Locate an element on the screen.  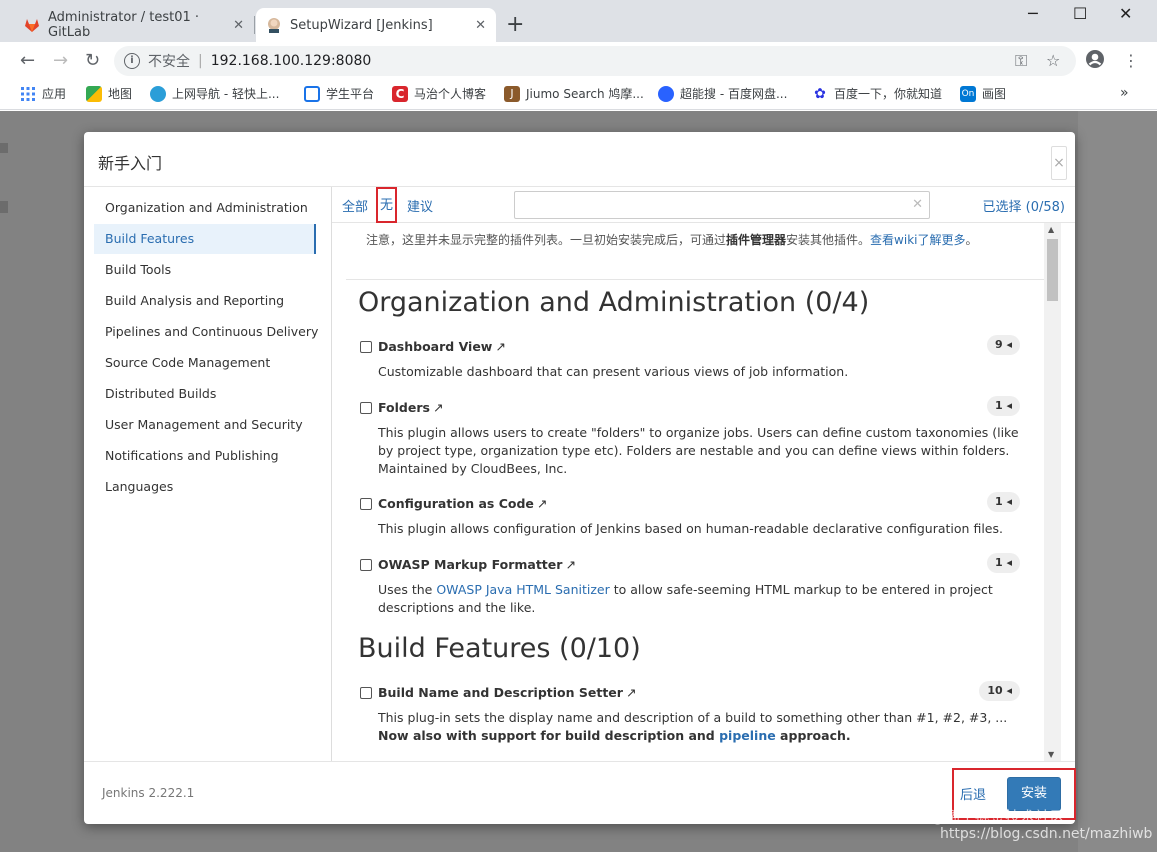
sidebar-item-build-features: Build Features is located at coordinates (205, 239).